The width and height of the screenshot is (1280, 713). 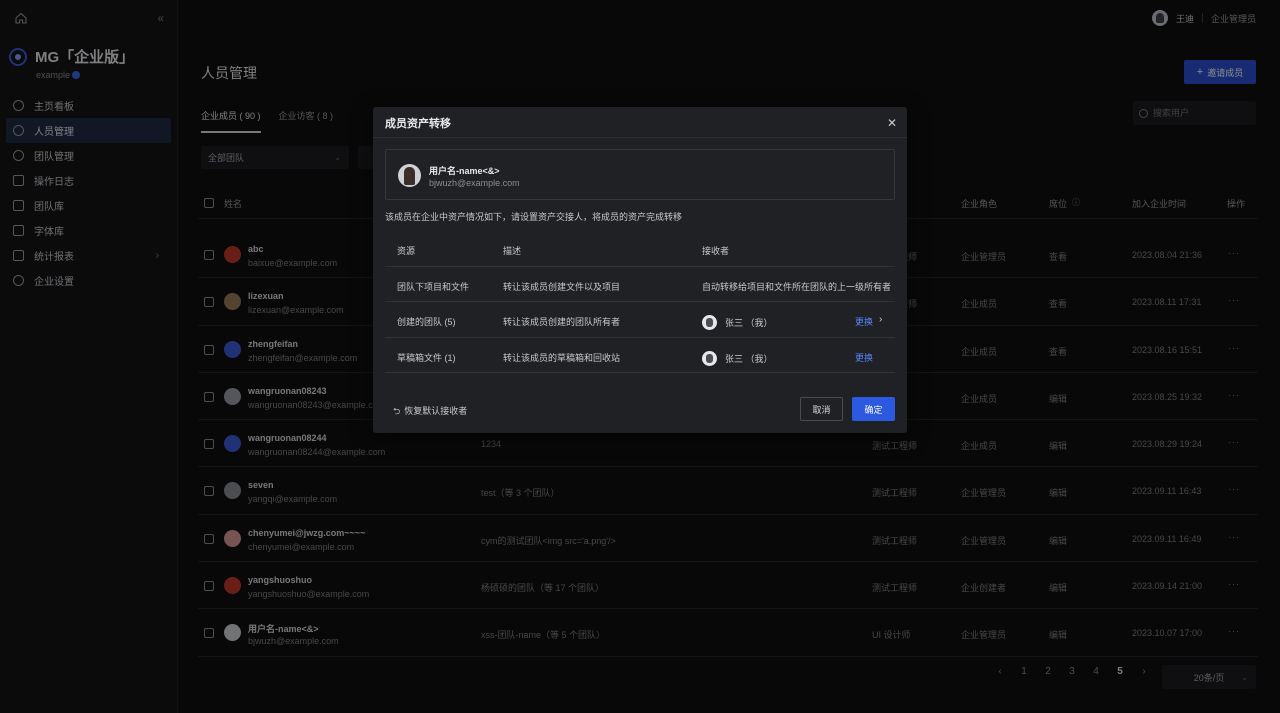 What do you see at coordinates (534, 217) in the screenshot?
I see `modal-description: 该成员在企业中资产情况如下，请设置资产交接人，将成员的资产完成转移` at bounding box center [534, 217].